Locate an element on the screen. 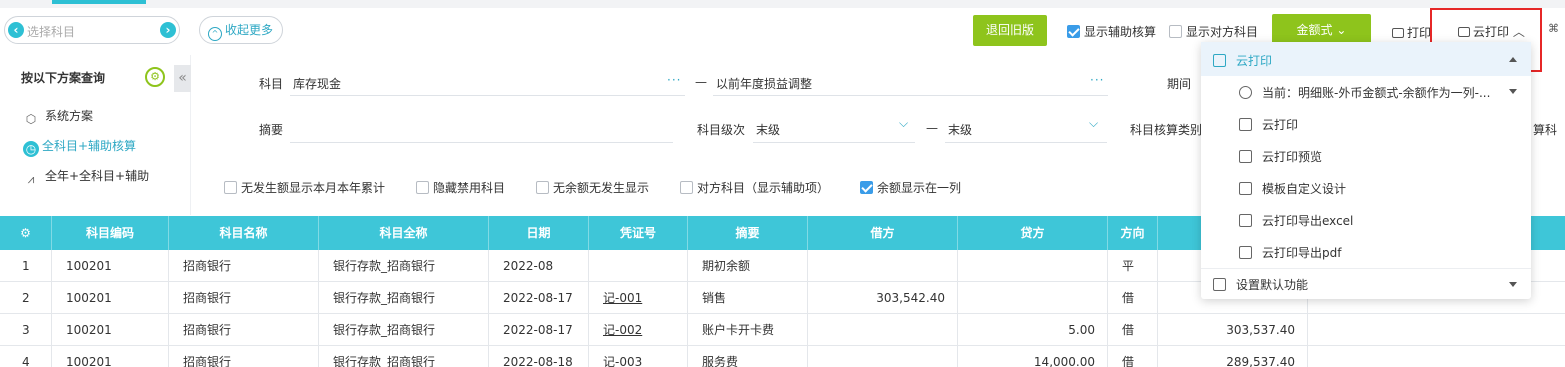  table-settings-icon: ⚙ is located at coordinates (26, 233).